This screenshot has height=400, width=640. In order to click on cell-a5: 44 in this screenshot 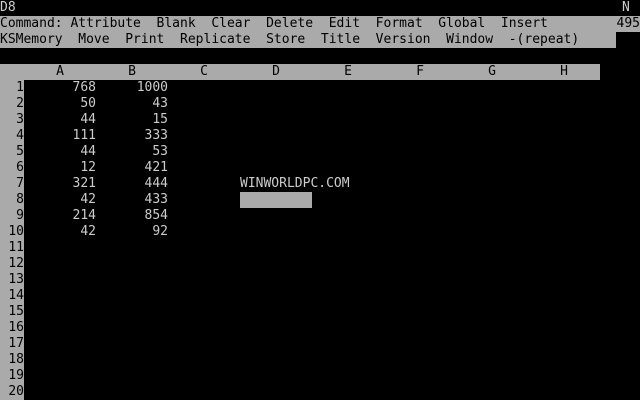, I will do `click(60, 152)`.